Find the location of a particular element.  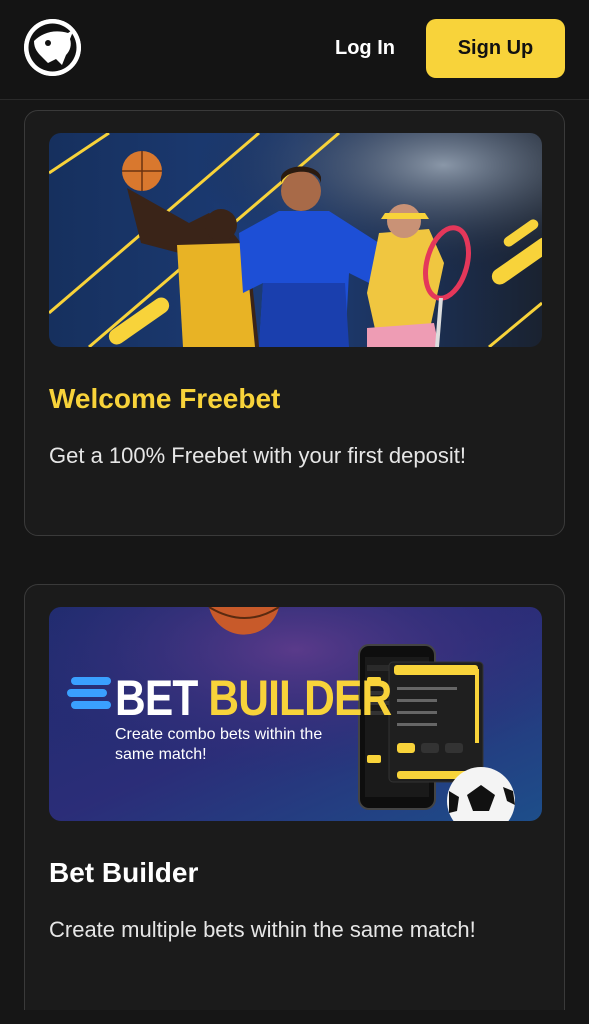

login-button: Log In is located at coordinates (365, 48).